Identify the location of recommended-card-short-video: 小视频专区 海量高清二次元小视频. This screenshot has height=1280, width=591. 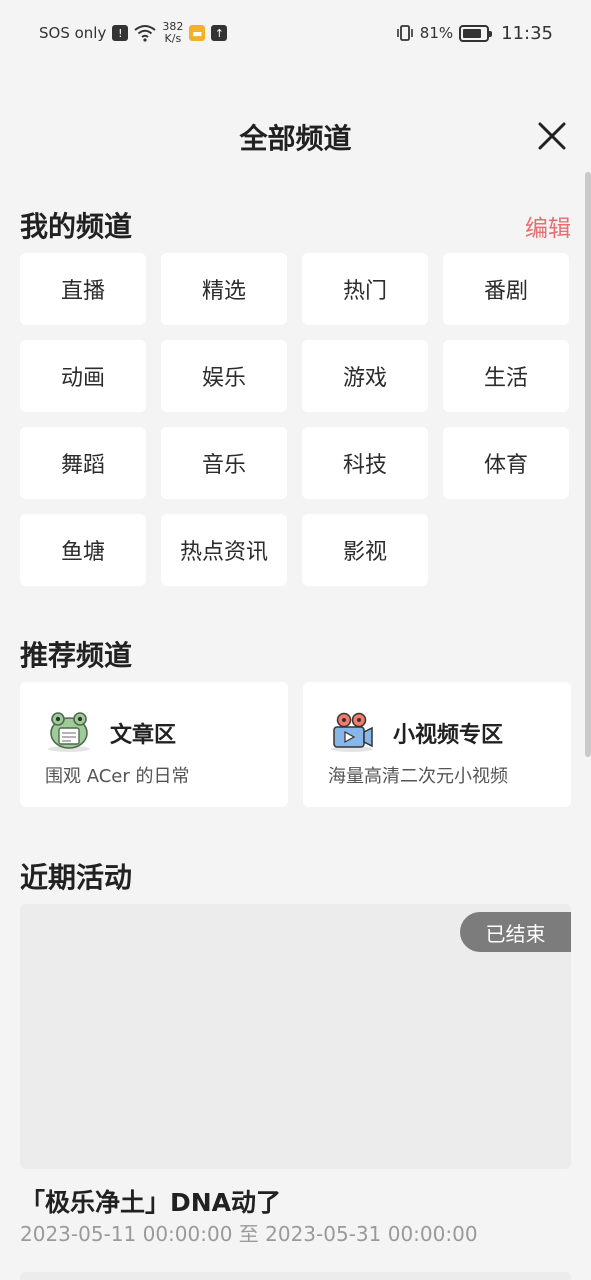
(437, 744).